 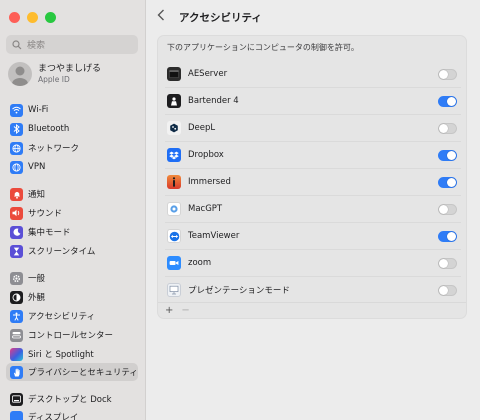 I want to click on app-name: TeamViewer, so click(x=214, y=236).